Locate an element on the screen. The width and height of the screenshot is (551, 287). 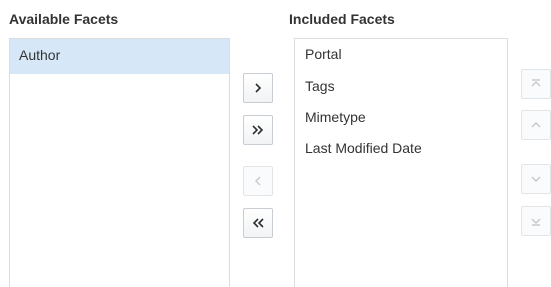
chevron-down-icon is located at coordinates (536, 179).